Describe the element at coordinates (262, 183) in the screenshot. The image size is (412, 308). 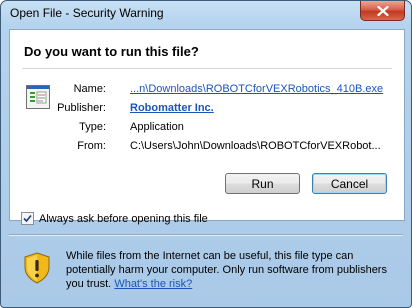
I see `run-button: Run` at that location.